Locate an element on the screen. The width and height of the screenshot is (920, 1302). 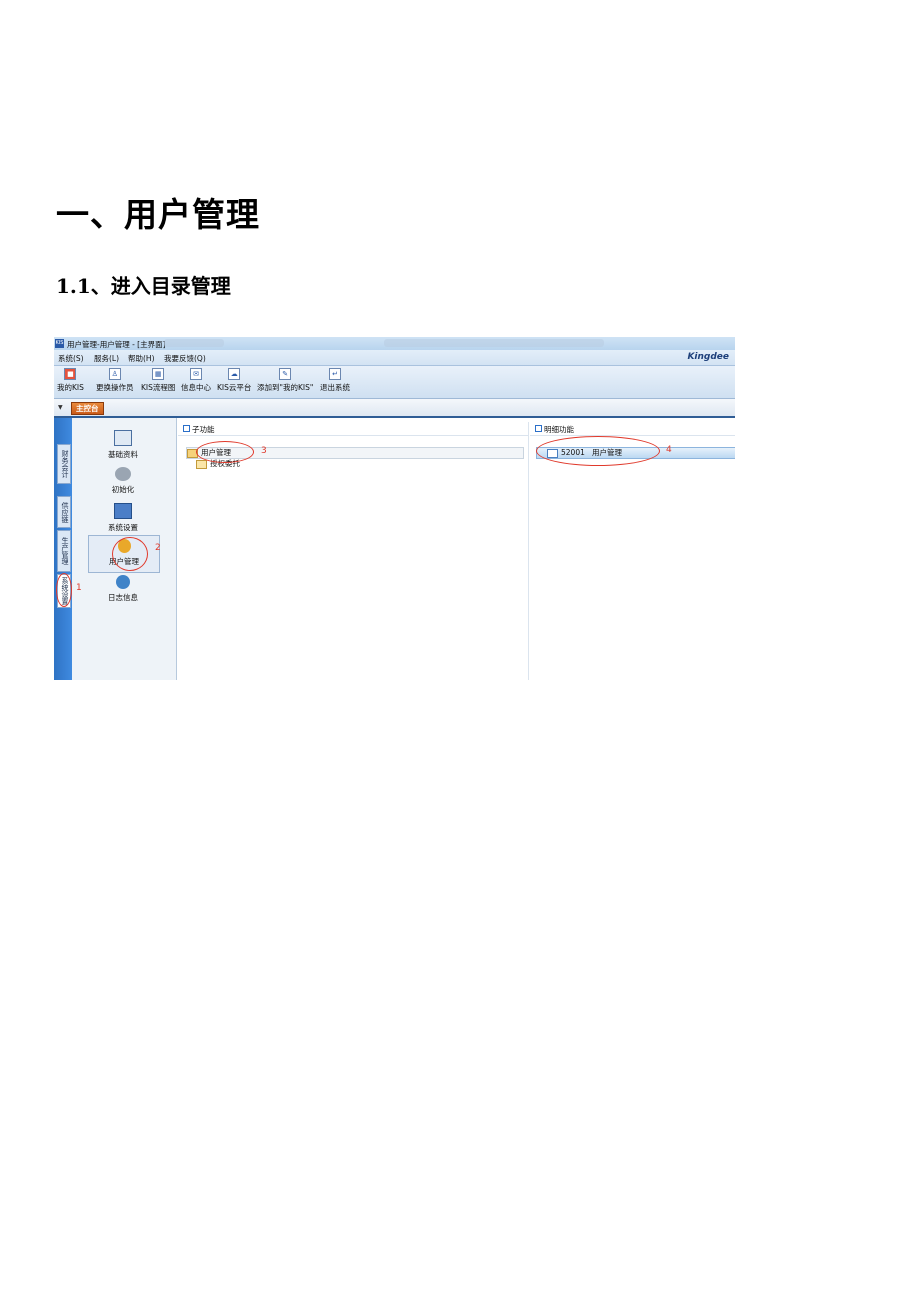
nav-item-basic-data: 基础资料 is located at coordinates (123, 445).